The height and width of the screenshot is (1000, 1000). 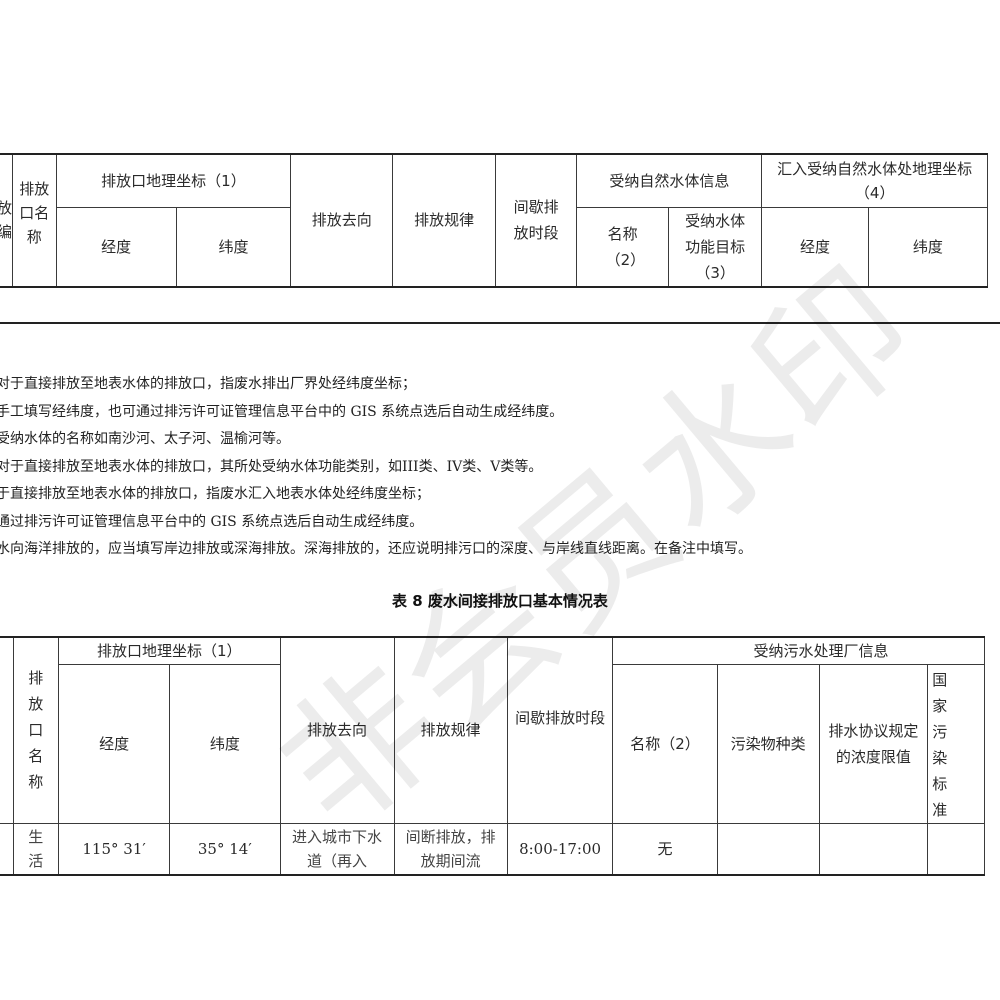 I want to click on agreement-limit-header: 排水协议规定的浓度限值, so click(x=873, y=743).